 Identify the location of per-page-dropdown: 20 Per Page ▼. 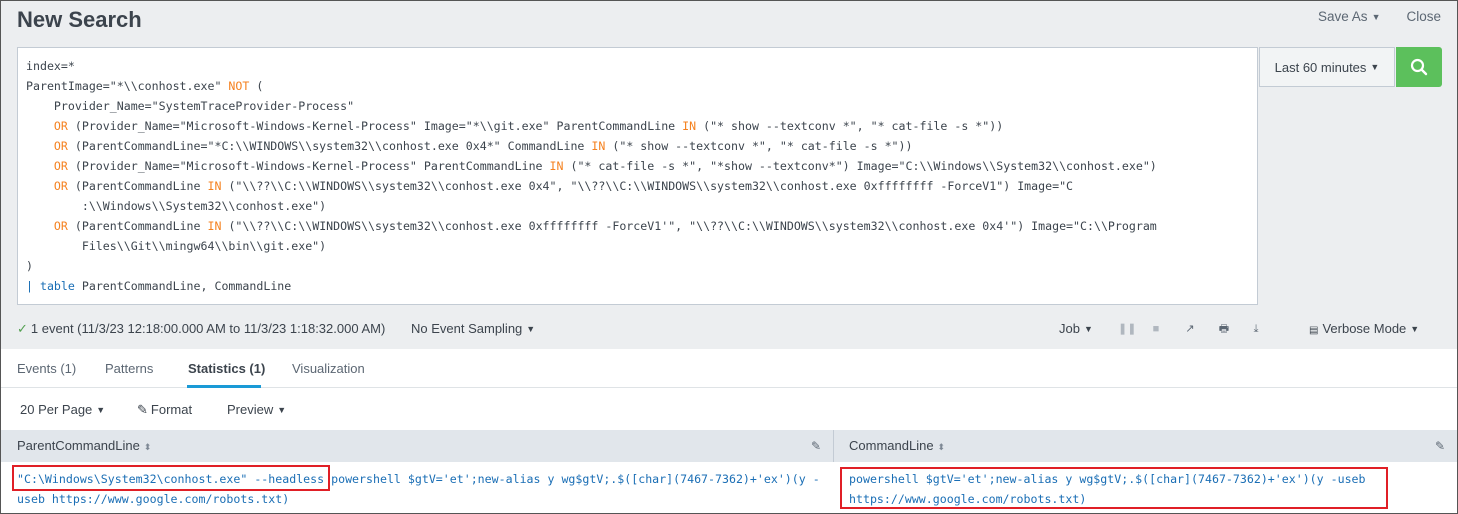
(62, 409).